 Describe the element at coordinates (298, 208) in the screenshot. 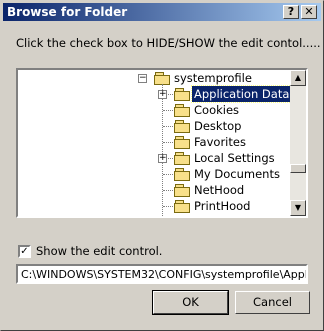

I see `scroll-down-button: ▼` at that location.